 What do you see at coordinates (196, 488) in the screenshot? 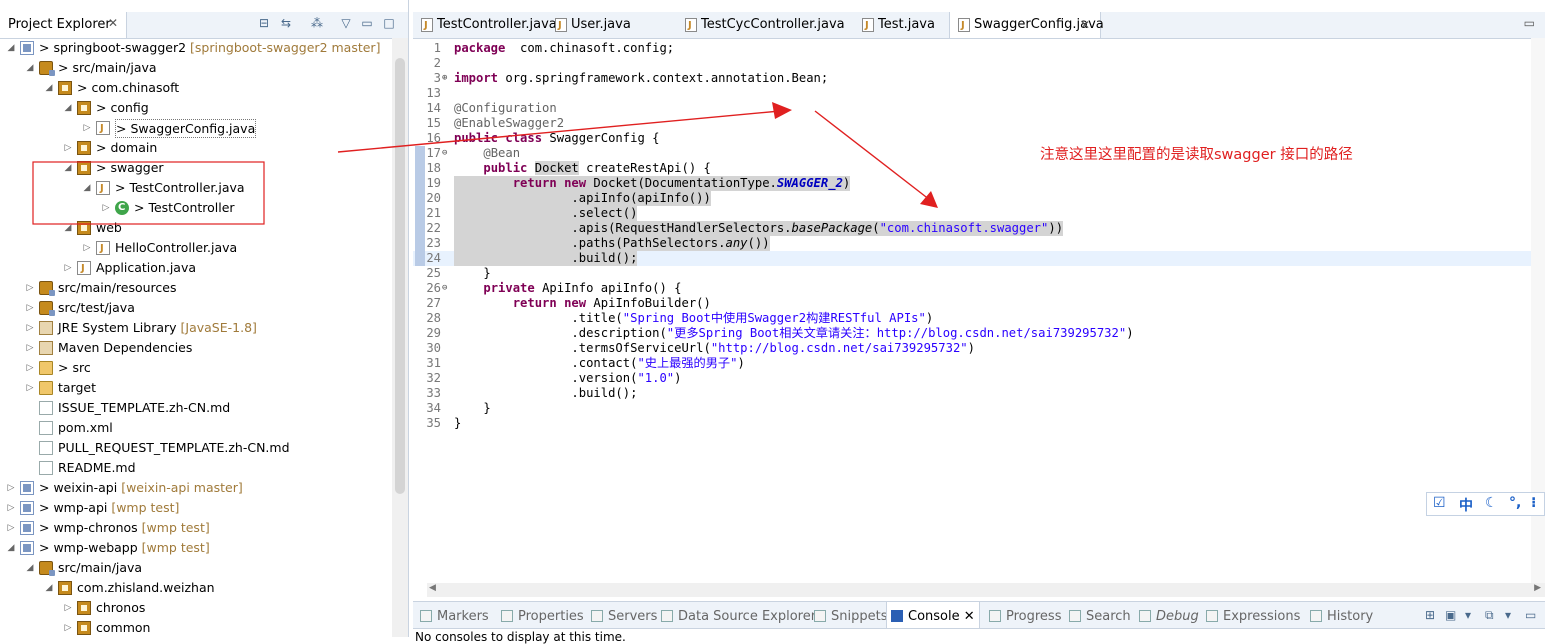
I see `tree-item-weixin-api: ▷ > weixin-api [weixin-api master]` at bounding box center [196, 488].